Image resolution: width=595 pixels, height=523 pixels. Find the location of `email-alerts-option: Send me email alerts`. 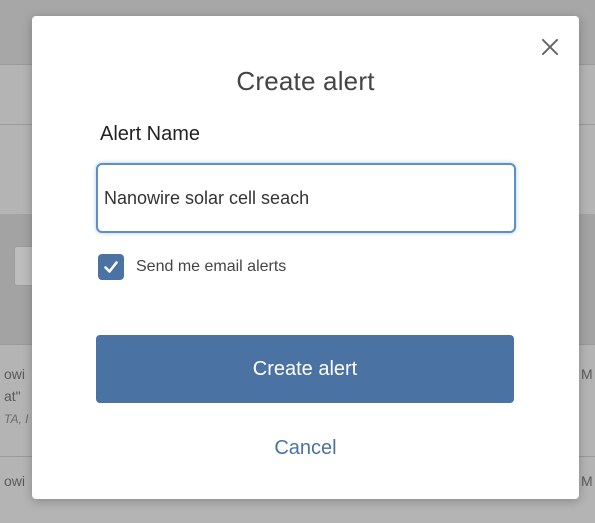

email-alerts-option: Send me email alerts is located at coordinates (192, 267).